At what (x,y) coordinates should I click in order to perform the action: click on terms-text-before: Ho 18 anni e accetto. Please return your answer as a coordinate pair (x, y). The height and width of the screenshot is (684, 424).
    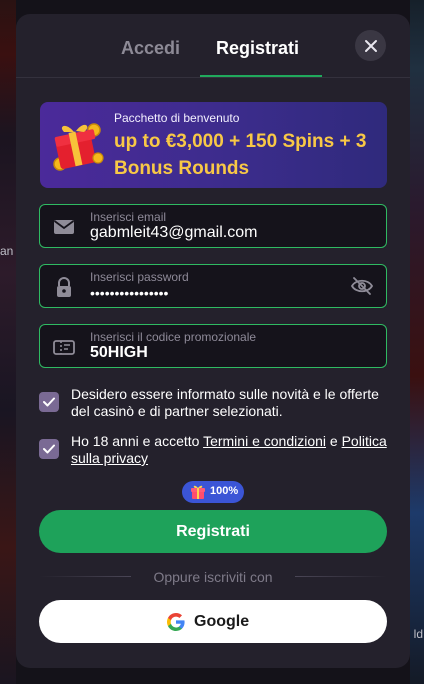
    Looking at the image, I should click on (137, 441).